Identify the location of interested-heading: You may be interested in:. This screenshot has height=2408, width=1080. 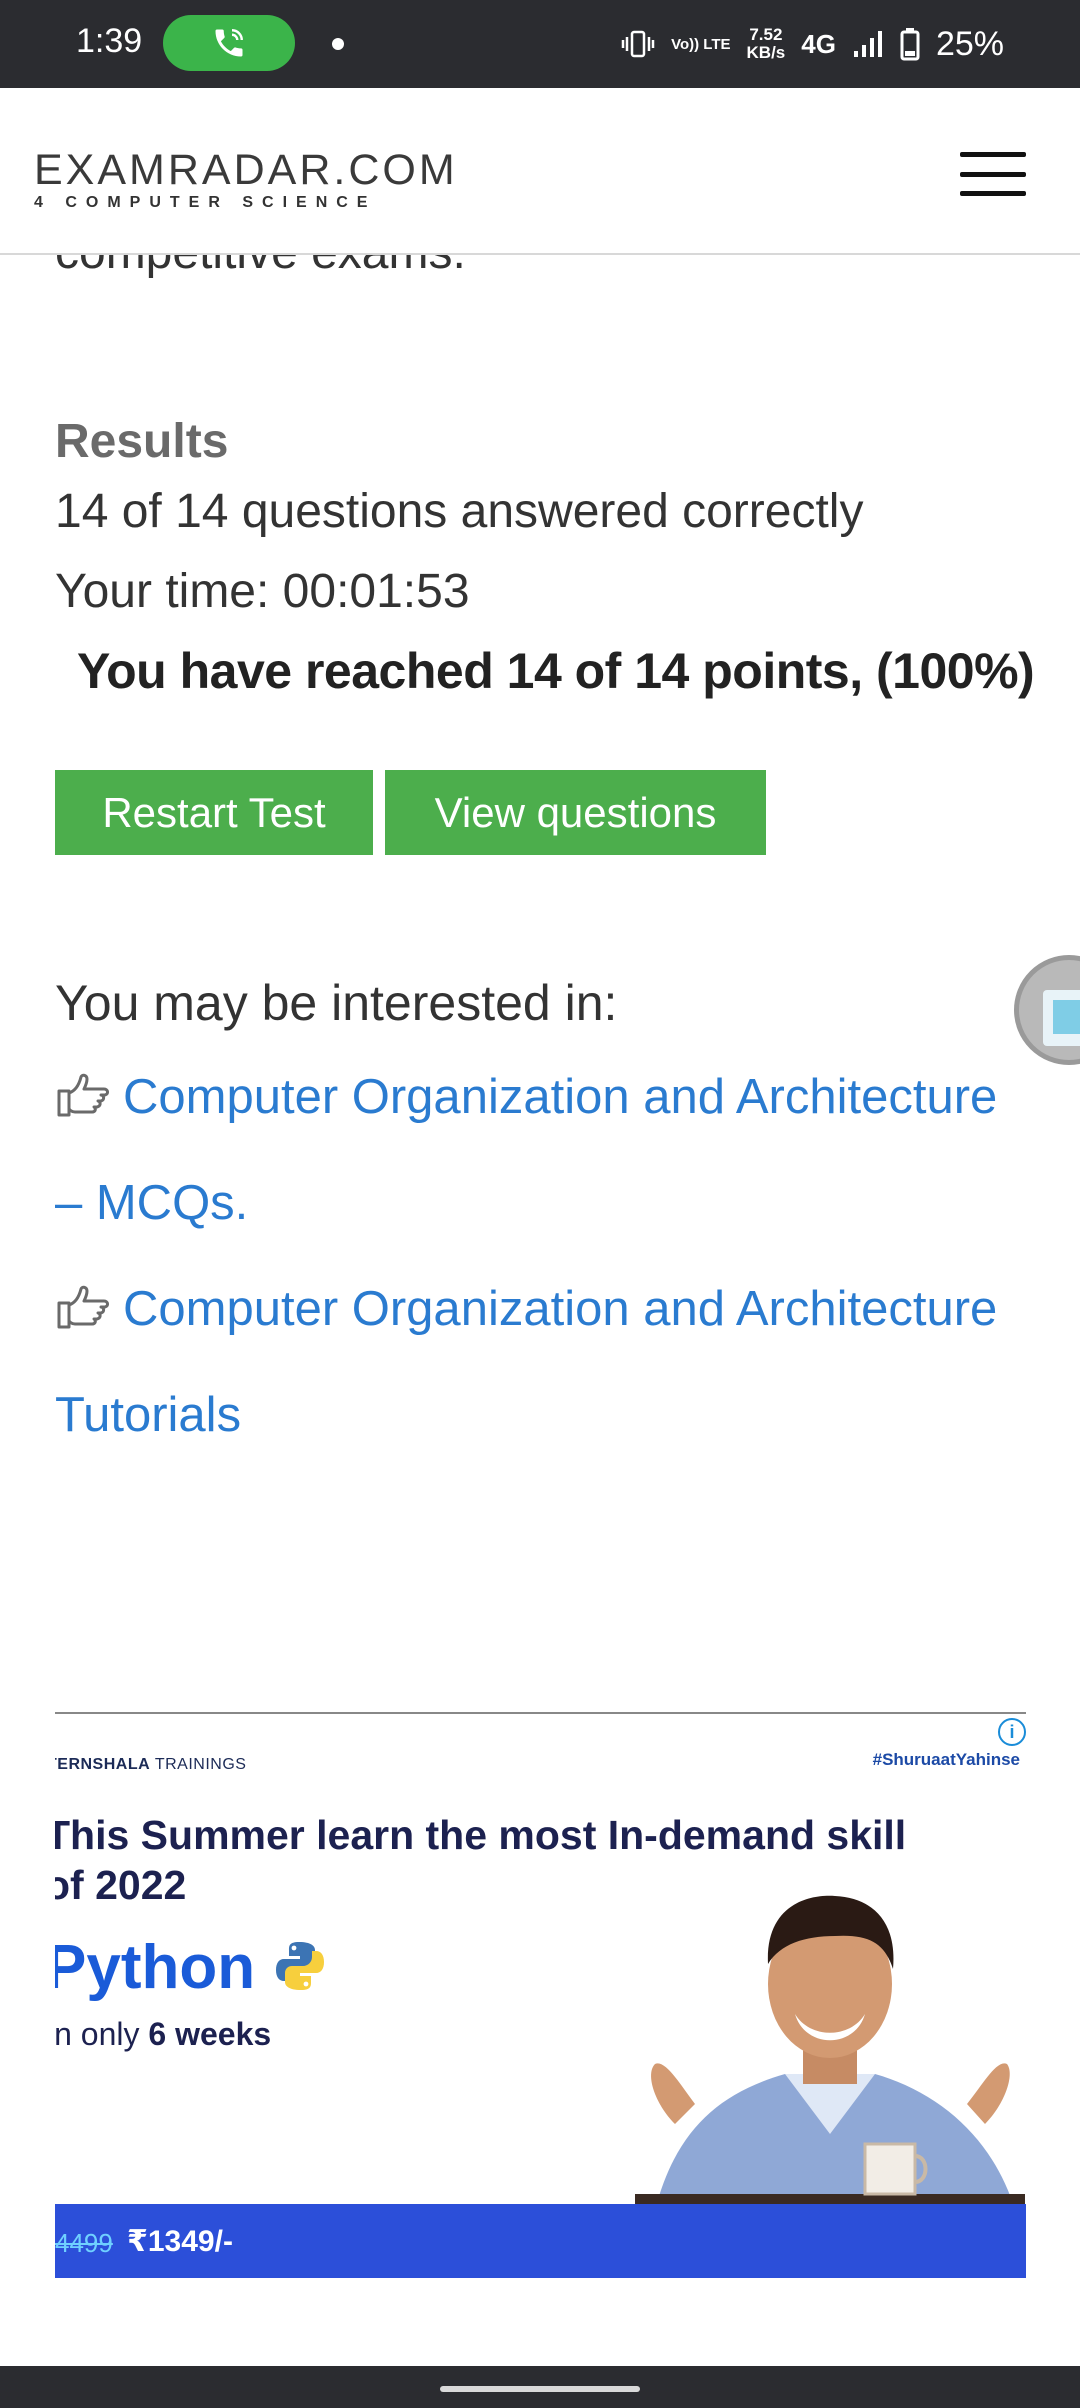
(336, 1003).